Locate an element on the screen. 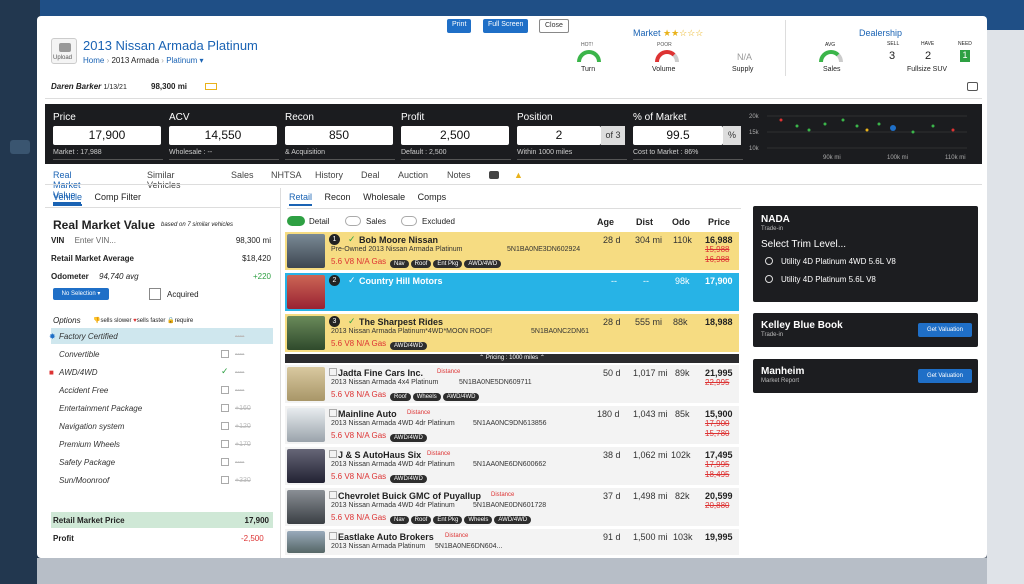  option-safety: Safety Package is located at coordinates (87, 462).